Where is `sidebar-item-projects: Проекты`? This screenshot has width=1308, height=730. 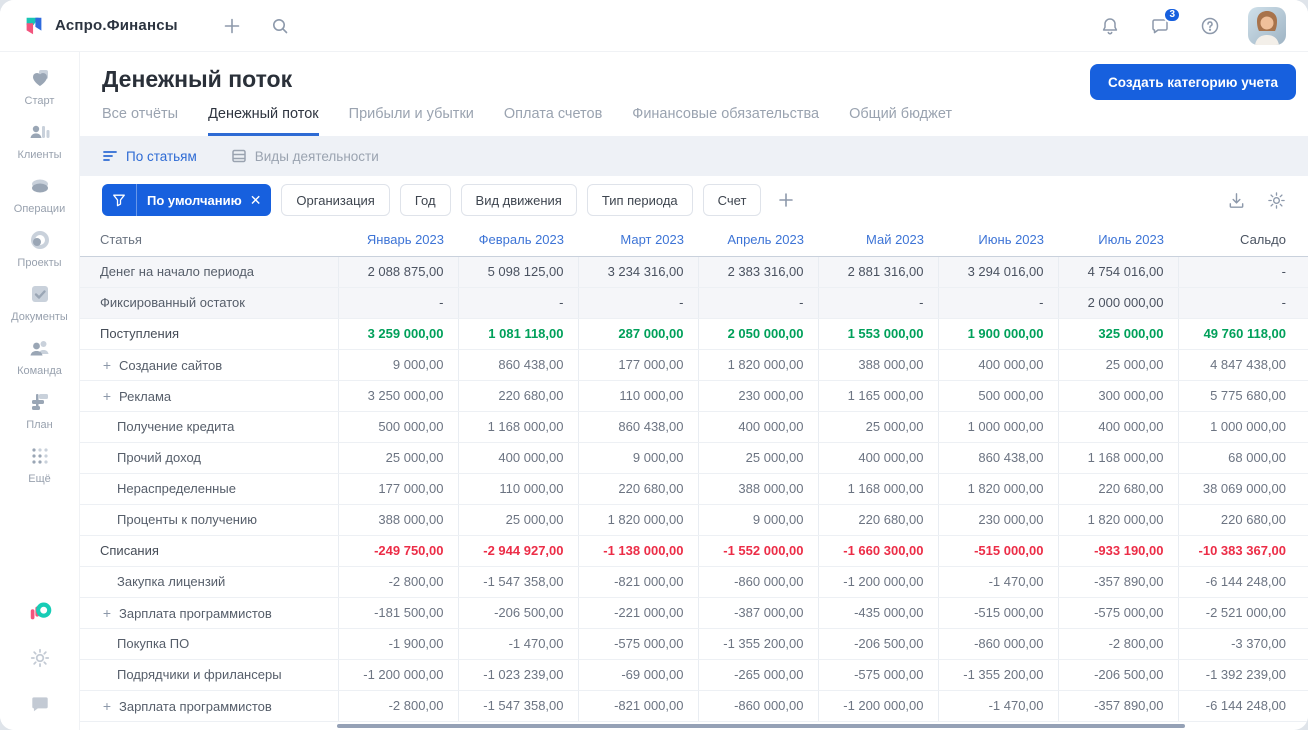 sidebar-item-projects: Проекты is located at coordinates (40, 248).